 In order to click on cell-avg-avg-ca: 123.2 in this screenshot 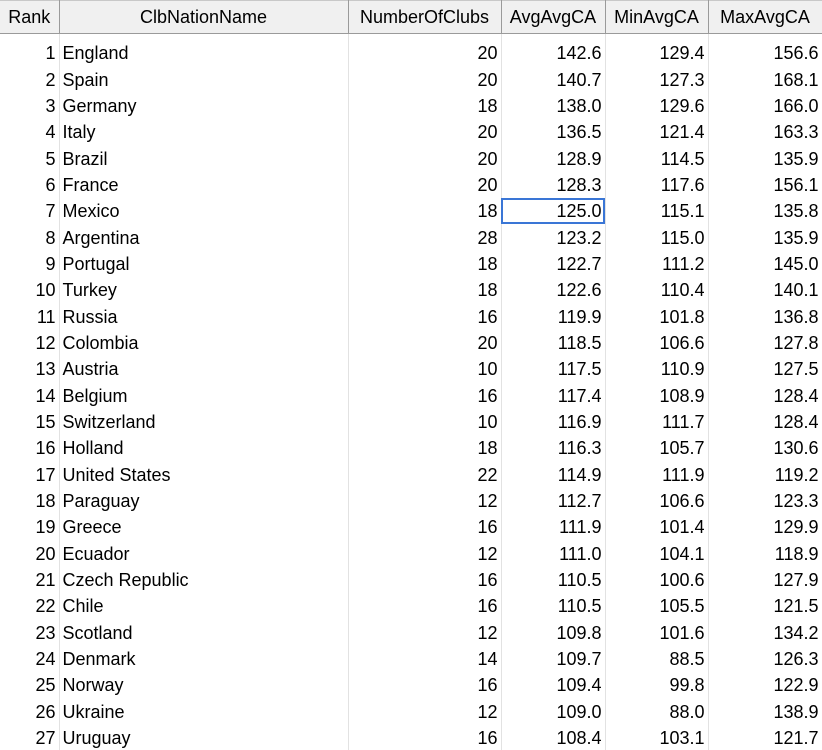, I will do `click(553, 237)`.